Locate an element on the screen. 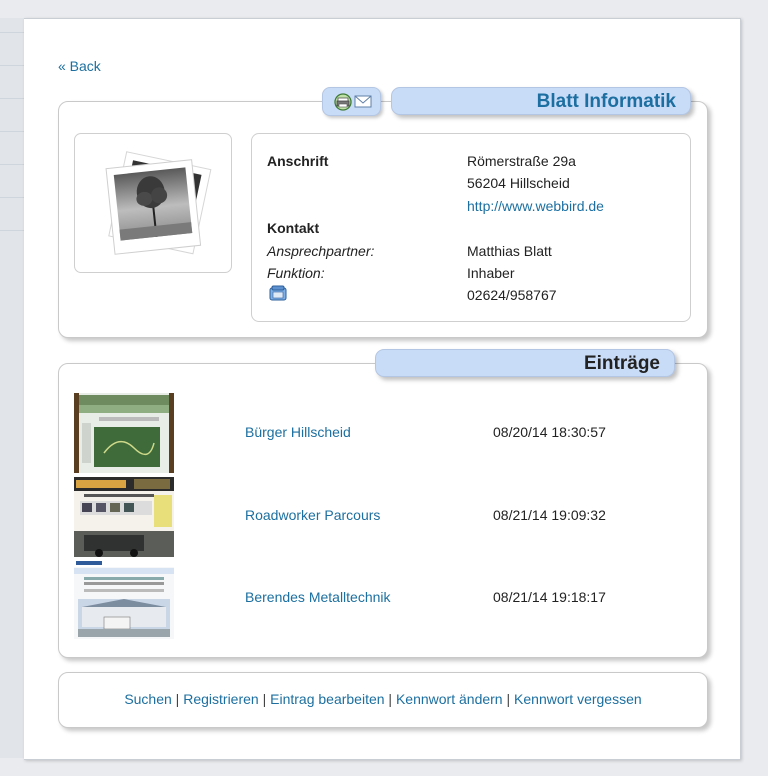 This screenshot has height=776, width=768. contact-heading: Kontakt is located at coordinates (293, 228).